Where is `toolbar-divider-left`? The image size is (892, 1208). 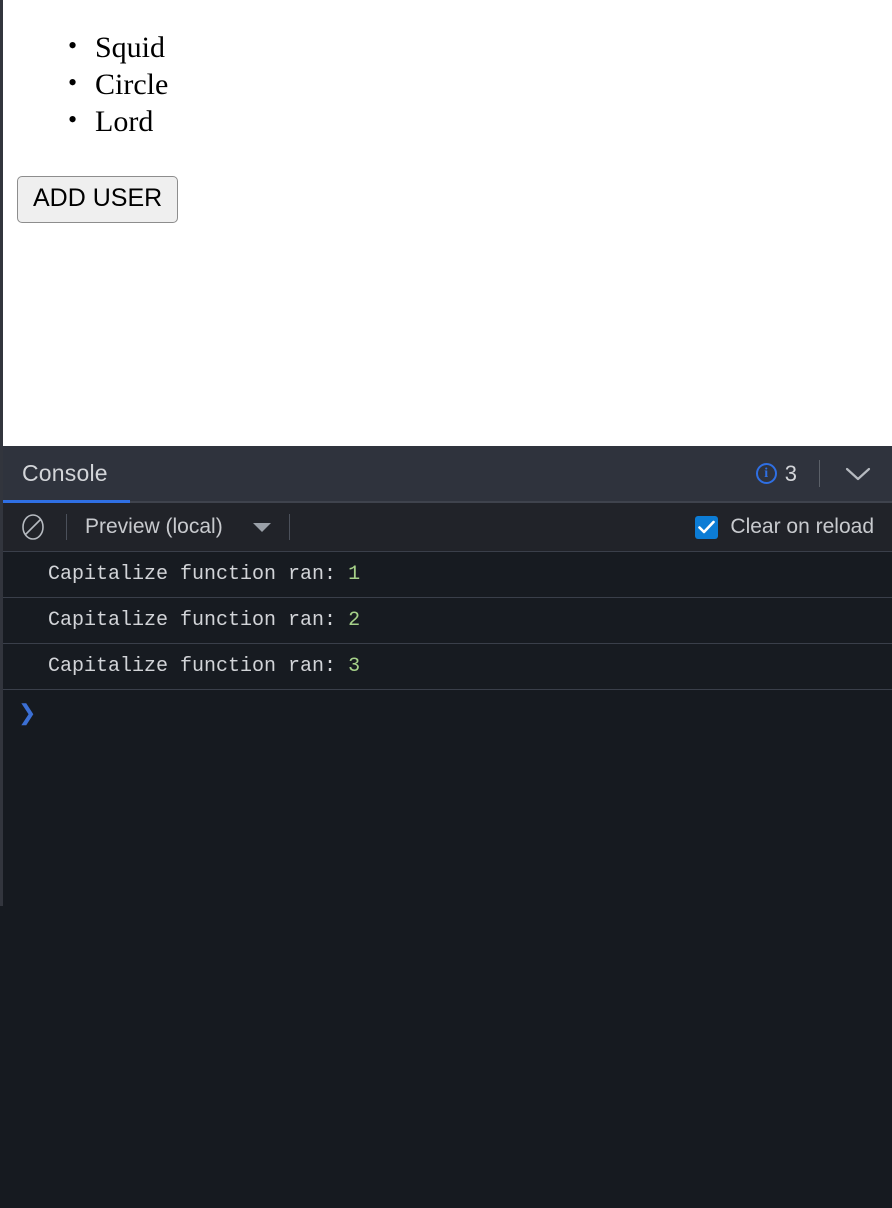
toolbar-divider-left is located at coordinates (66, 527).